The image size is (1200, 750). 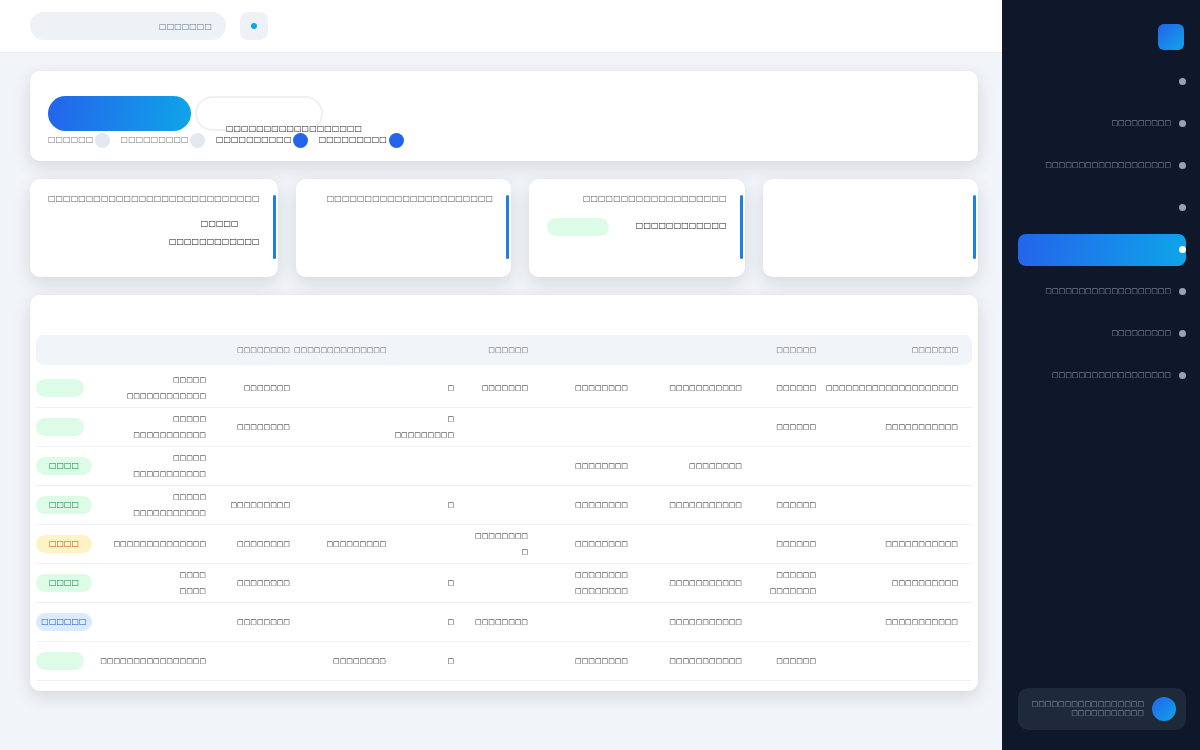 What do you see at coordinates (294, 129) in the screenshot?
I see `caption-text: □□□□□□□□□□□□□□□□□□` at bounding box center [294, 129].